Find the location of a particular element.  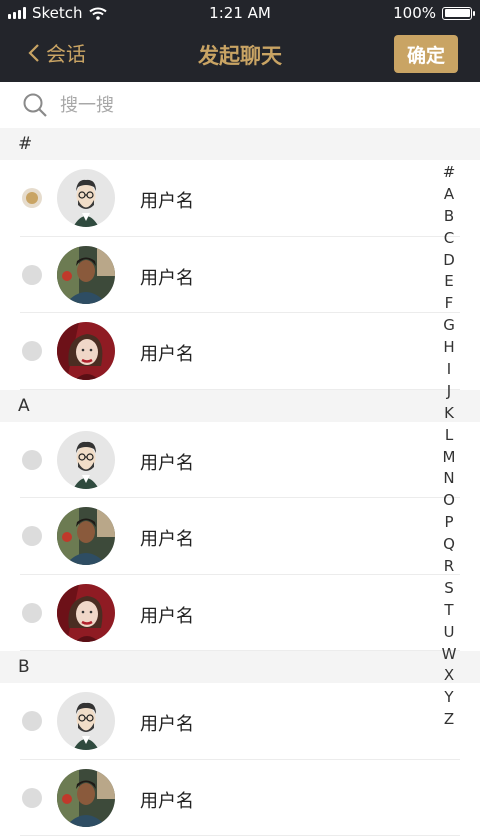

index-letter: Q is located at coordinates (449, 545).